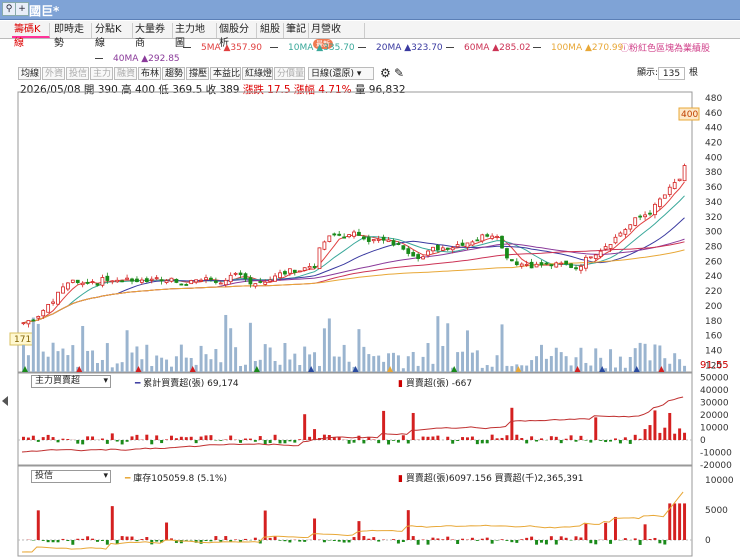  What do you see at coordinates (197, 73) in the screenshot?
I see `toolbar-btn-7: 撐壓` at bounding box center [197, 73].